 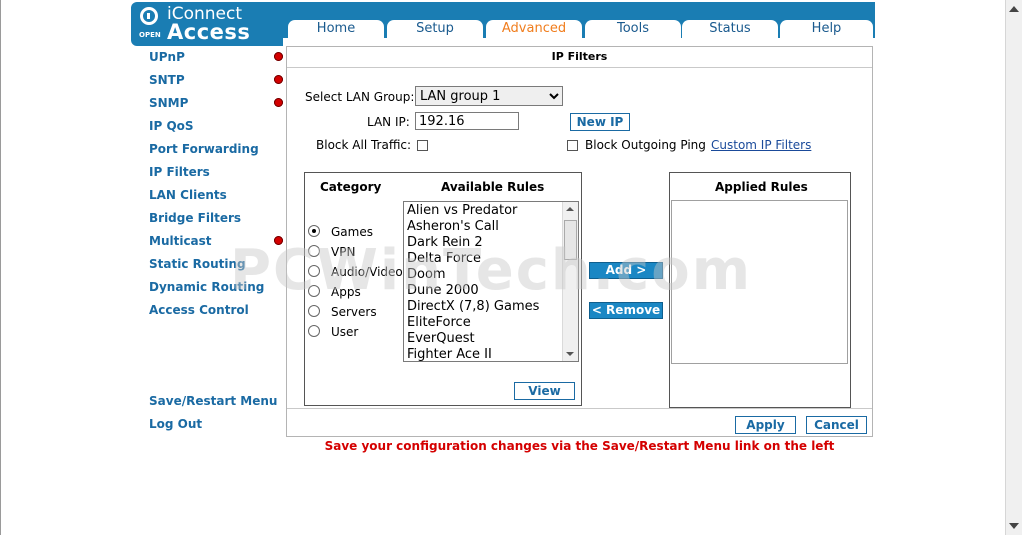 What do you see at coordinates (439, 322) in the screenshot?
I see `list-item: EliteForce` at bounding box center [439, 322].